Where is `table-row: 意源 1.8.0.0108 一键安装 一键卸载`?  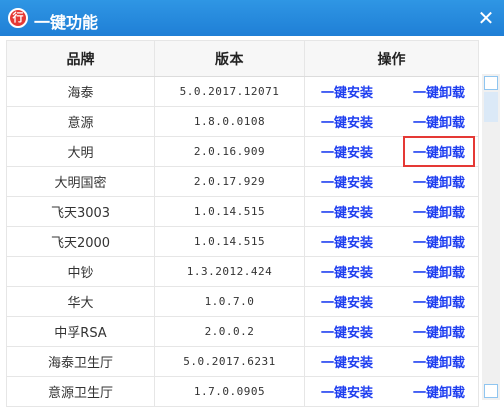 table-row: 意源 1.8.0.0108 一键安装 一键卸载 is located at coordinates (243, 122).